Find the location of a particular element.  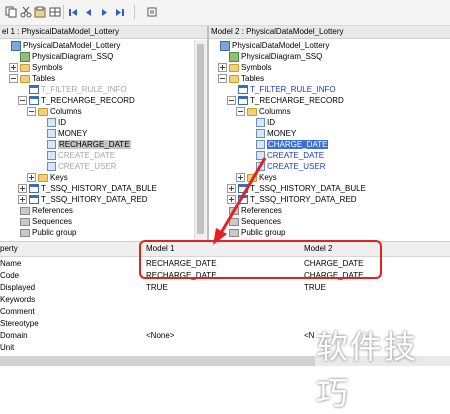

model1-tree-item: Columns is located at coordinates (54, 111).